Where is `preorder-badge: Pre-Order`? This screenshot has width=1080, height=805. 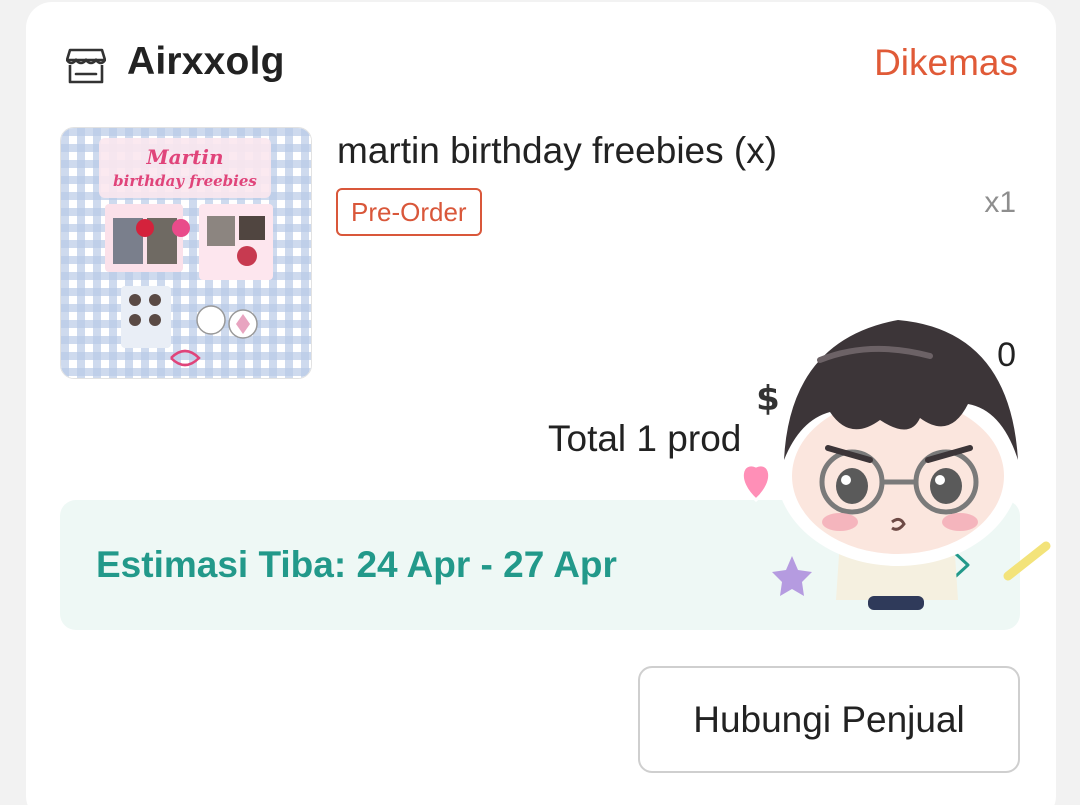 preorder-badge: Pre-Order is located at coordinates (409, 212).